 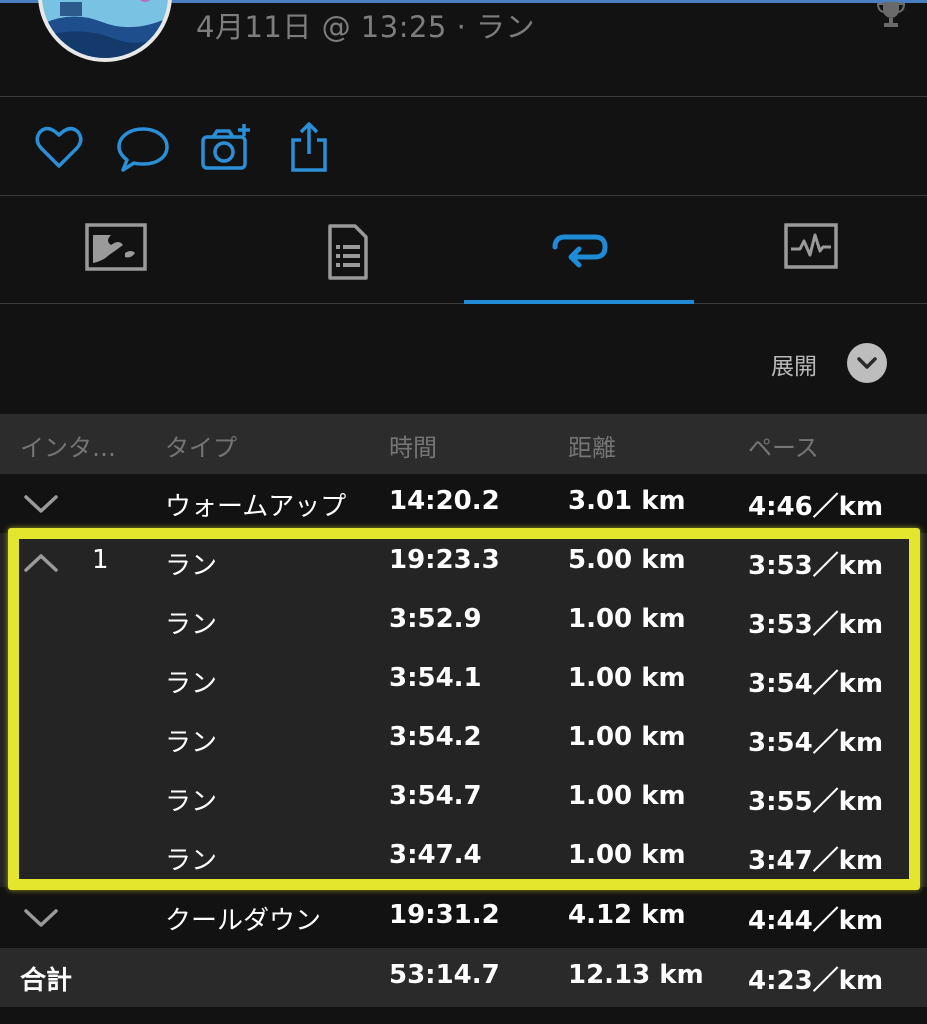 I want to click on table-header: インタ… タイプ 時間 距離 ペース, so click(x=463, y=444).